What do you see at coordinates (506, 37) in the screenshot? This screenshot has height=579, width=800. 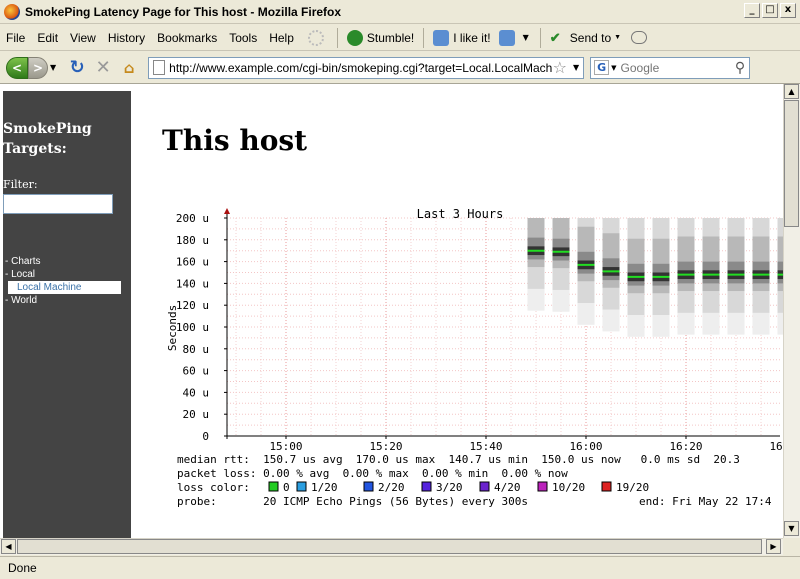 I see `thumbs-down-icon` at bounding box center [506, 37].